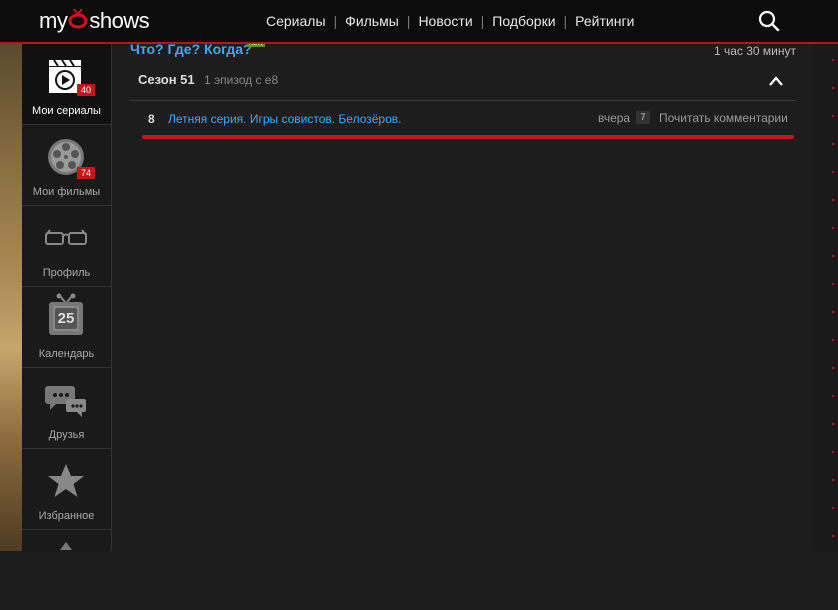 The image size is (838, 610). I want to click on chevron-up-icon, so click(776, 80).